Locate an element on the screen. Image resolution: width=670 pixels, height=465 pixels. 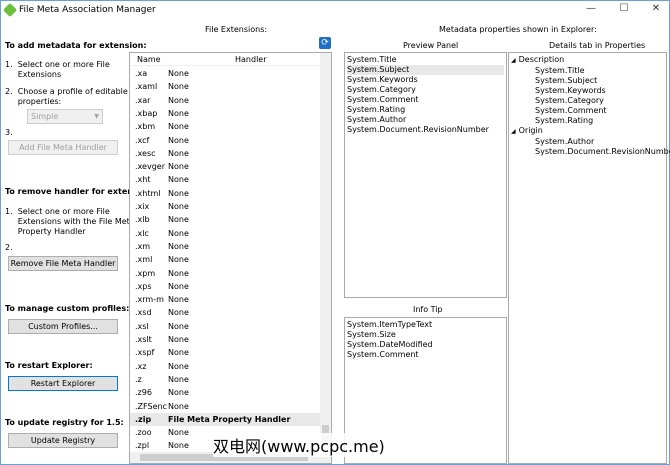
table-row: .z96 None is located at coordinates (225, 392).